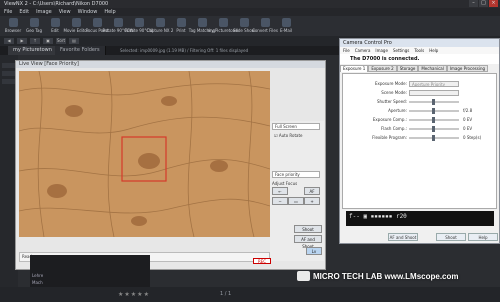 The image size is (500, 302). I want to click on tab-storage: Storage, so click(407, 68).